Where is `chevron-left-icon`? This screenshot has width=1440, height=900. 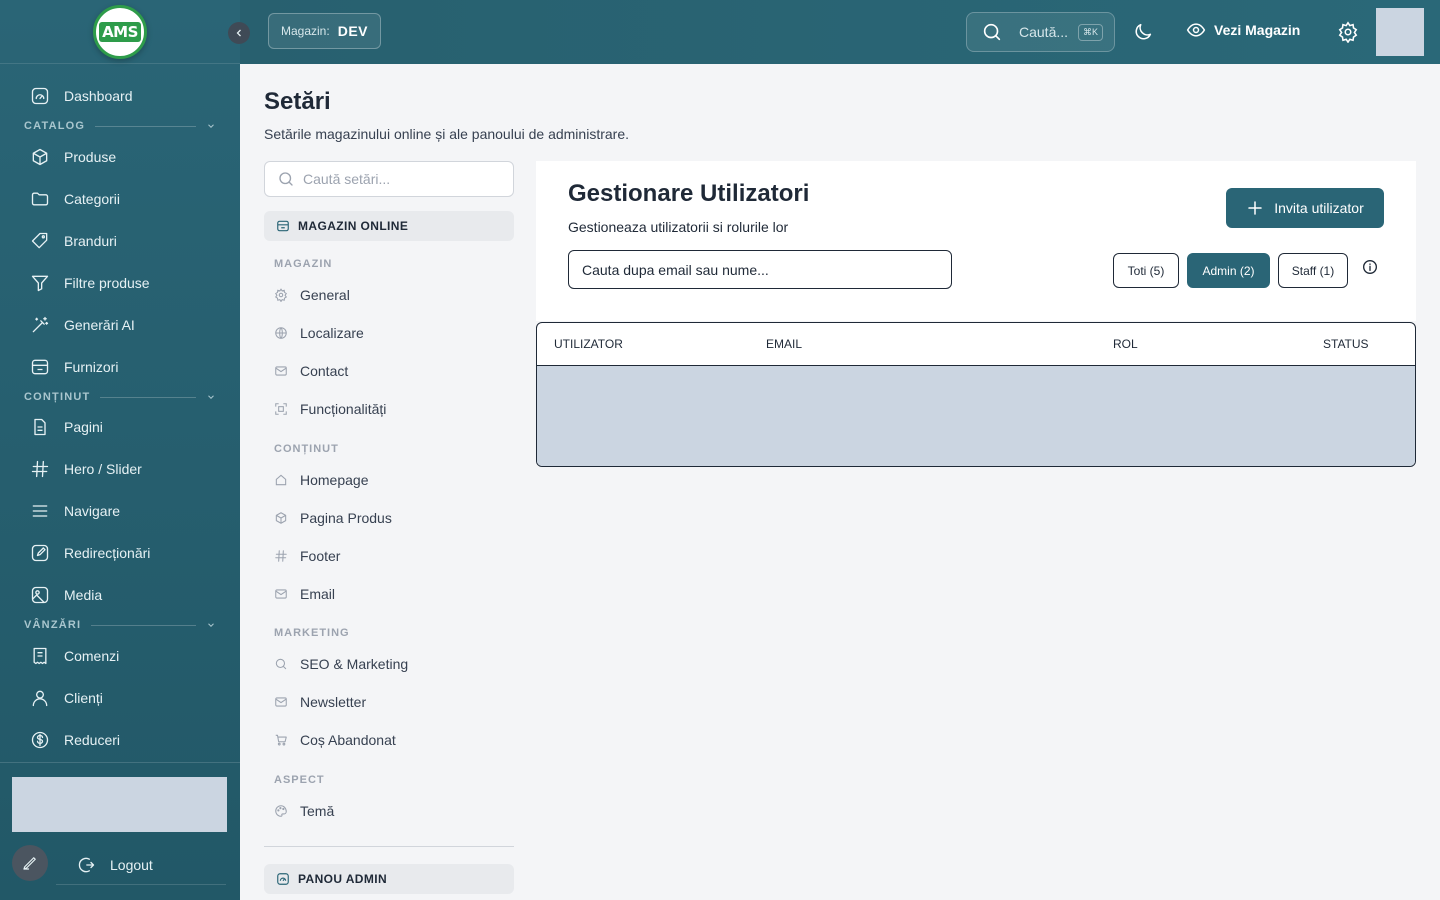 chevron-left-icon is located at coordinates (238, 33).